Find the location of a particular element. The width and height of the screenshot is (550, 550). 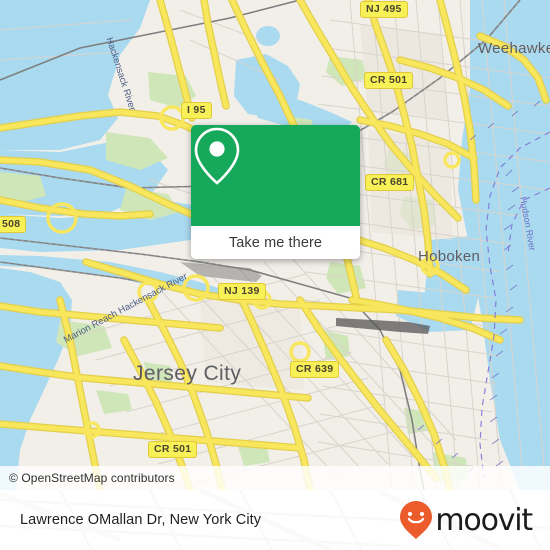

place-label-weehawken: Weehawken is located at coordinates (514, 48).